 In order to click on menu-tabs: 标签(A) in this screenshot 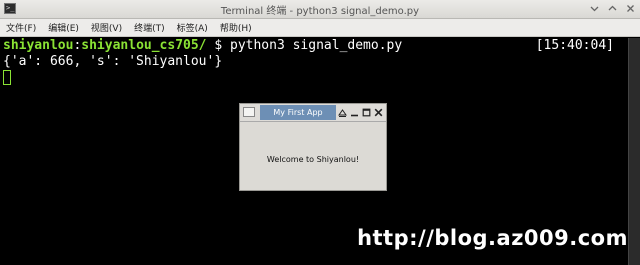, I will do `click(192, 27)`.